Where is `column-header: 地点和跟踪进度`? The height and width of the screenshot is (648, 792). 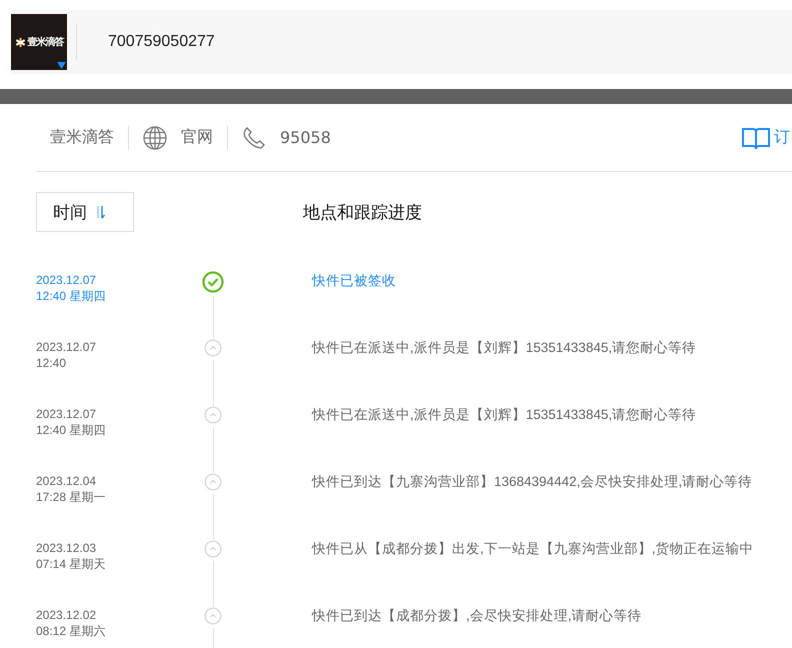 column-header: 地点和跟踪进度 is located at coordinates (362, 213).